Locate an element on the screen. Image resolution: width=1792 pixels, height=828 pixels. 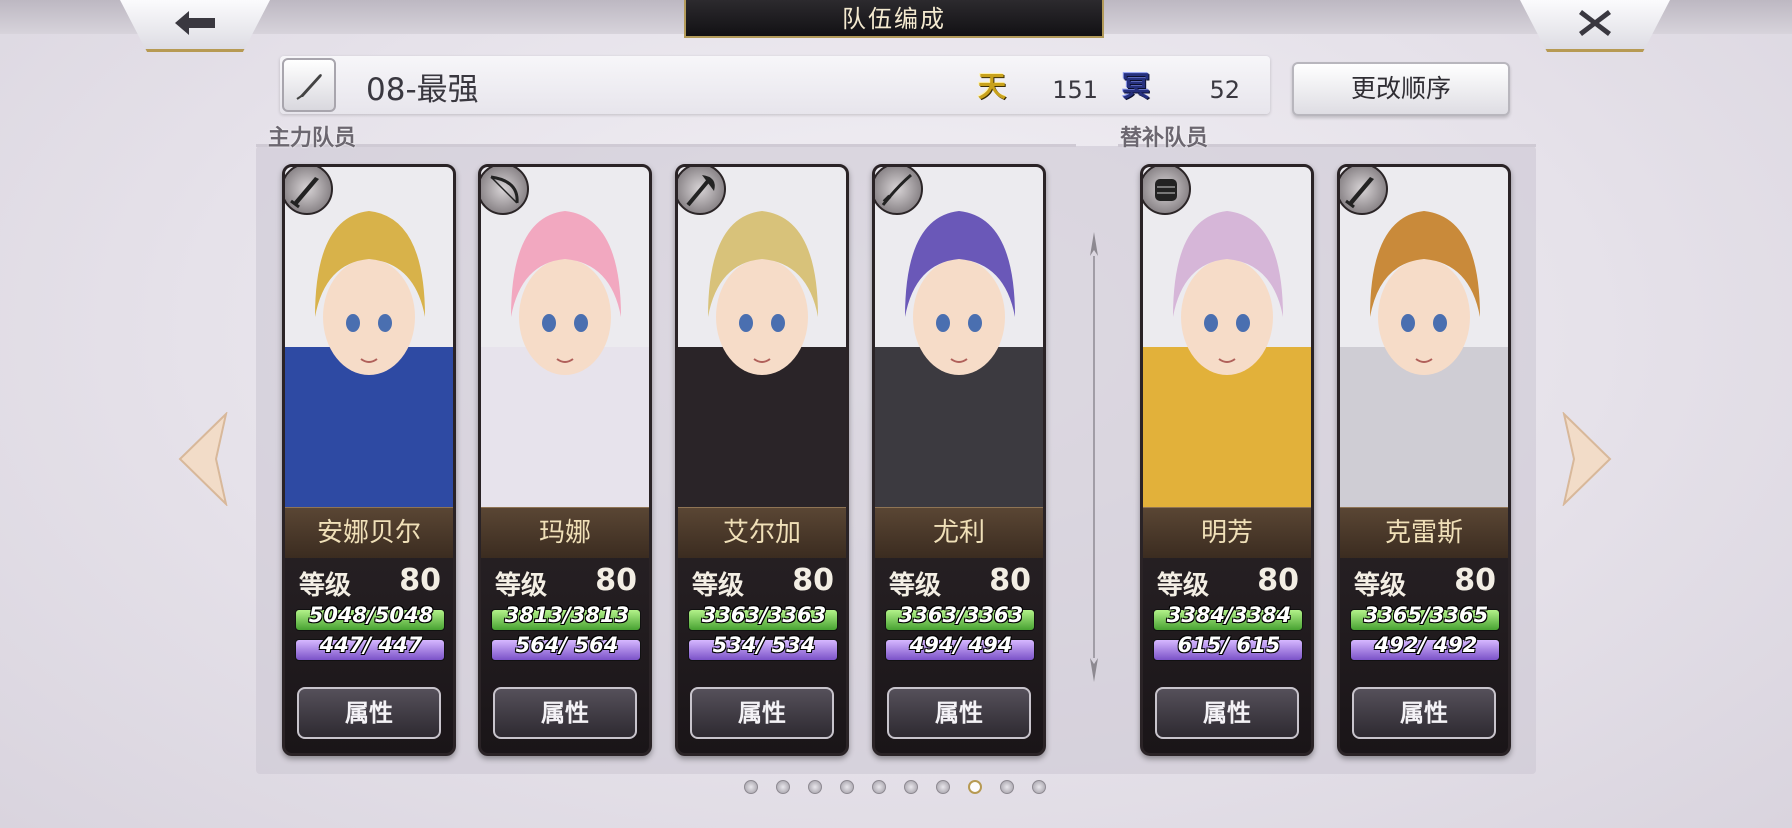
character-name: 玛娜 is located at coordinates (565, 532).